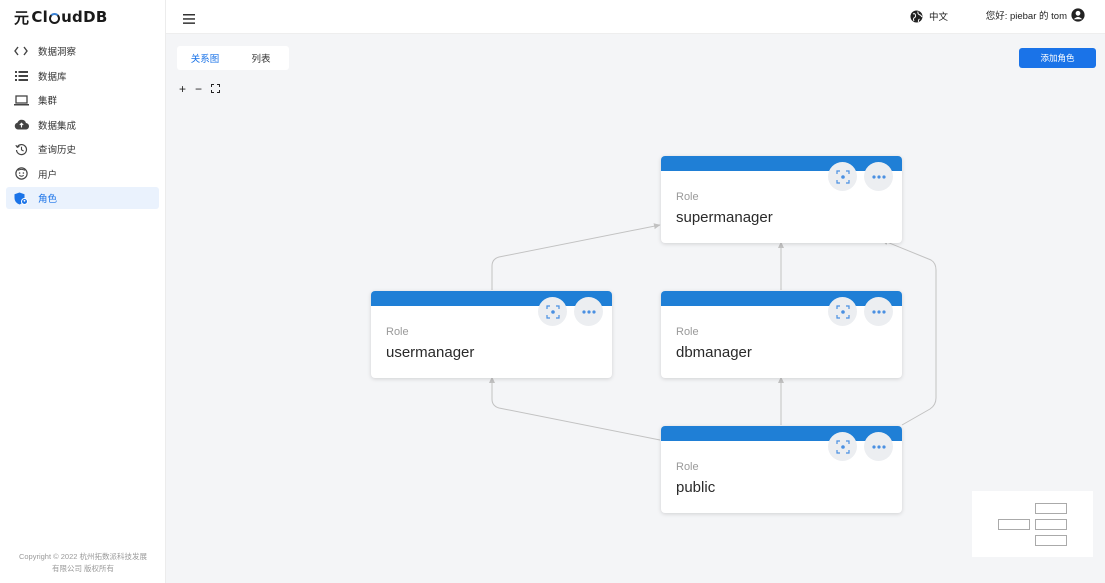 The image size is (1105, 583). Describe the element at coordinates (696, 487) in the screenshot. I see `node-role-name: public` at that location.